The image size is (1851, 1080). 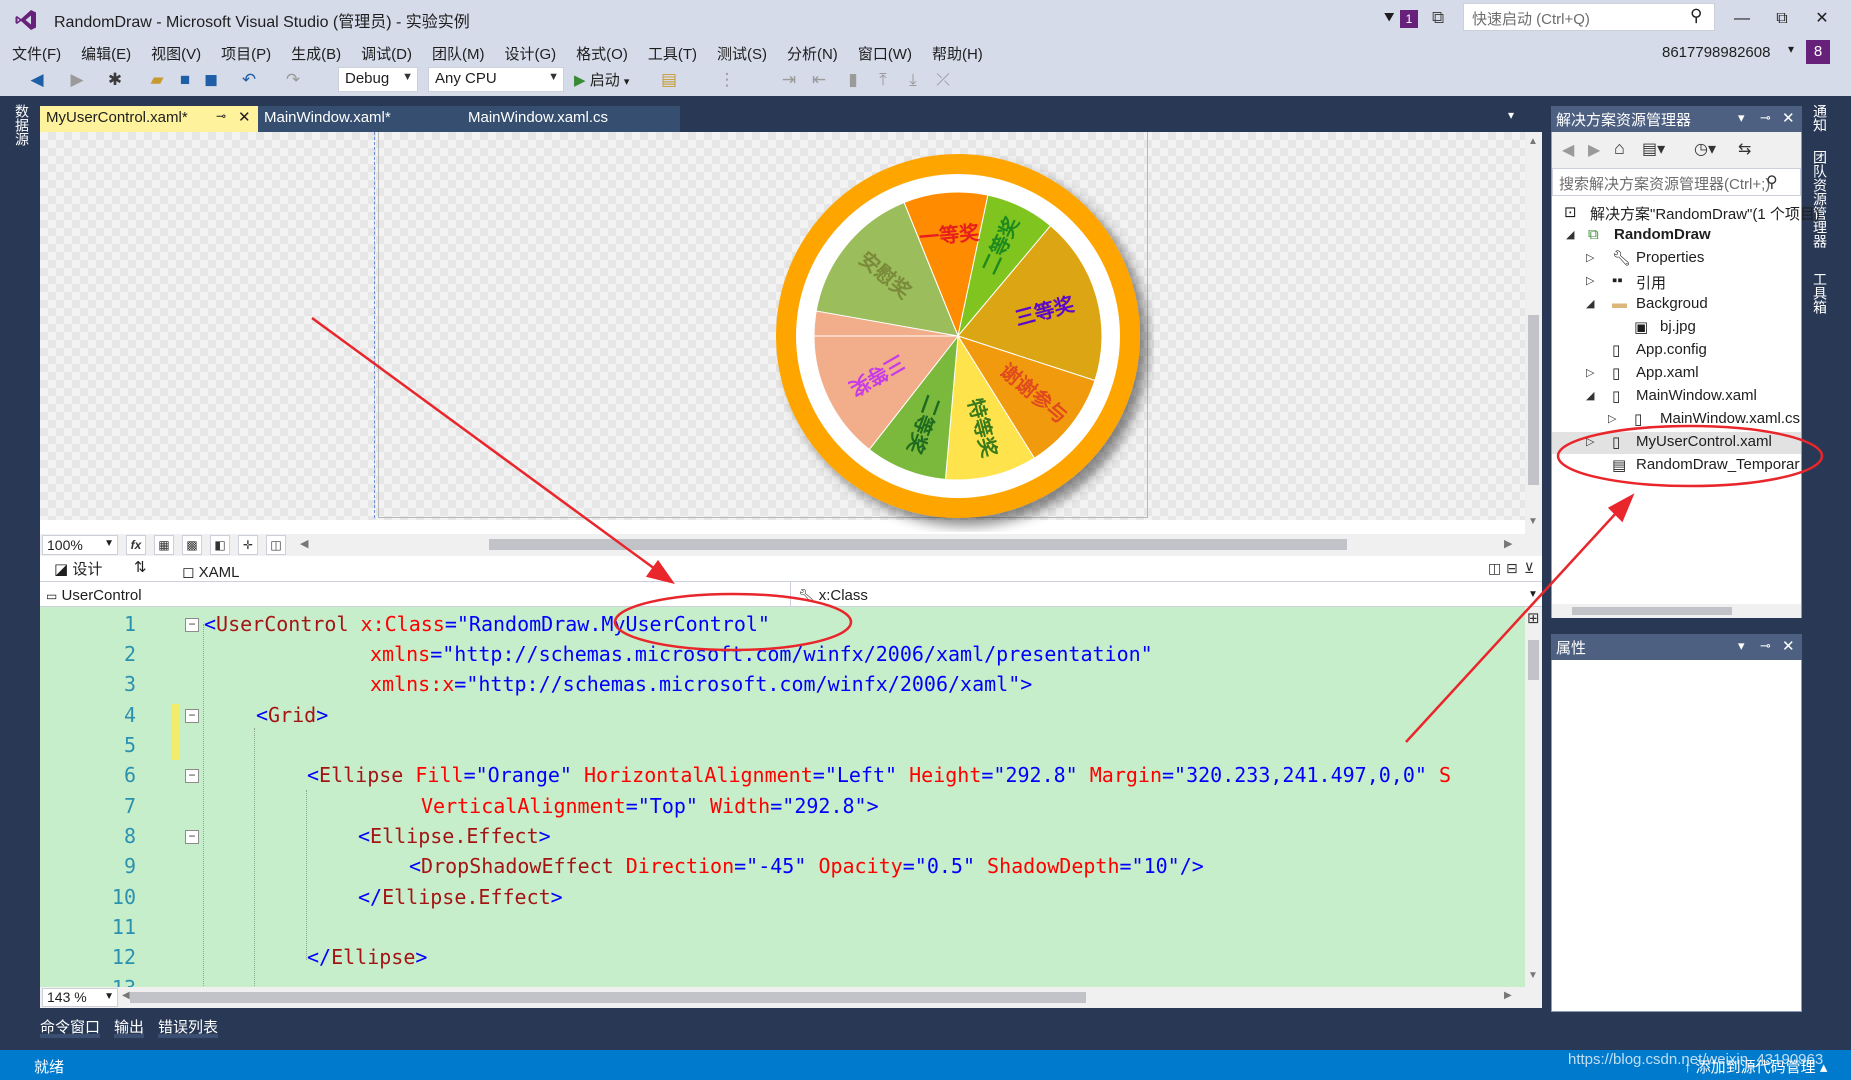 What do you see at coordinates (1651, 282) in the screenshot?
I see `tree-item-references: 引用` at bounding box center [1651, 282].